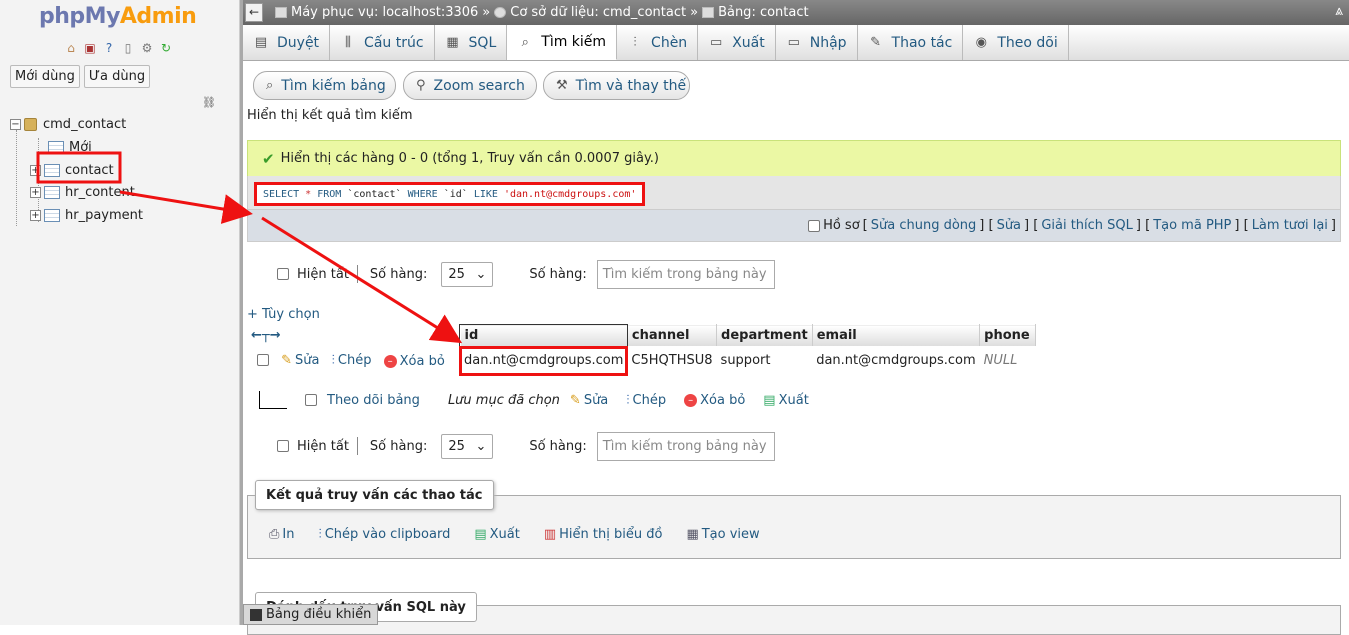  What do you see at coordinates (147, 48) in the screenshot?
I see `settings-icon: ⚙` at bounding box center [147, 48].